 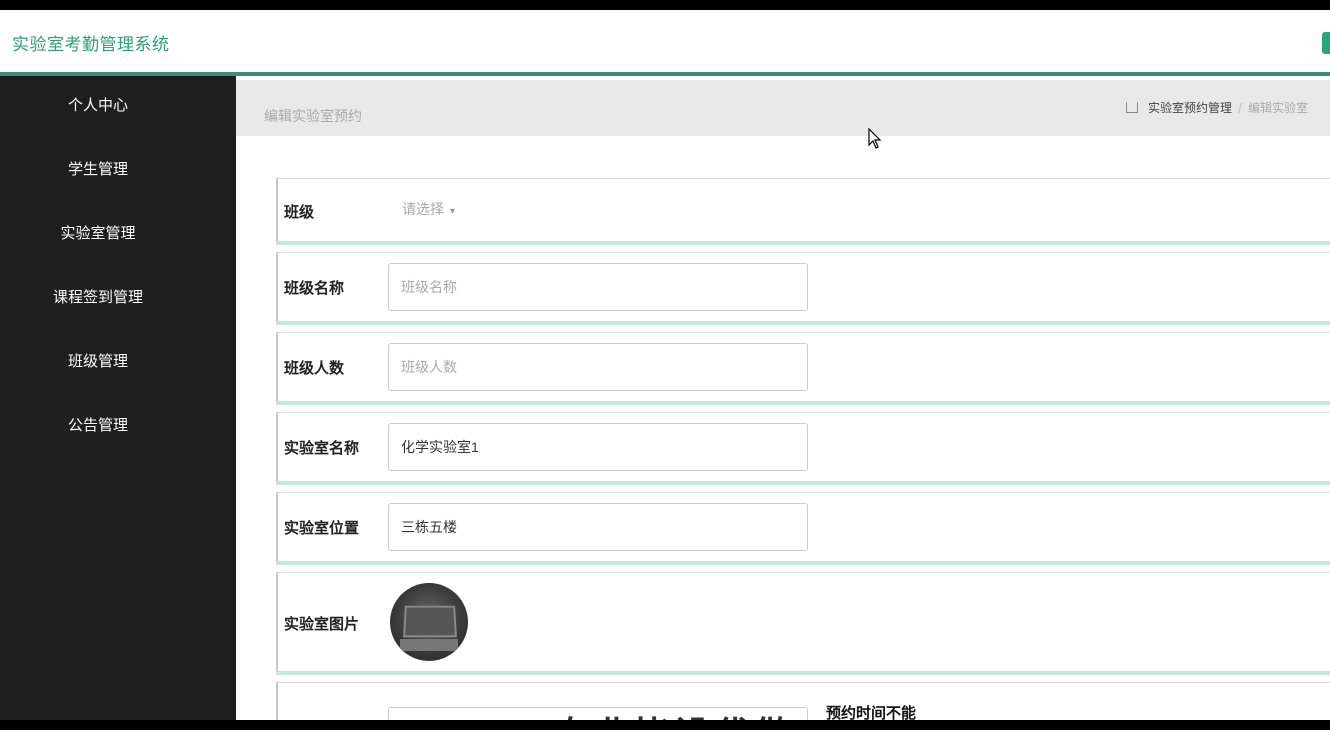 What do you see at coordinates (665, 725) in the screenshot?
I see `bottom-black-bar` at bounding box center [665, 725].